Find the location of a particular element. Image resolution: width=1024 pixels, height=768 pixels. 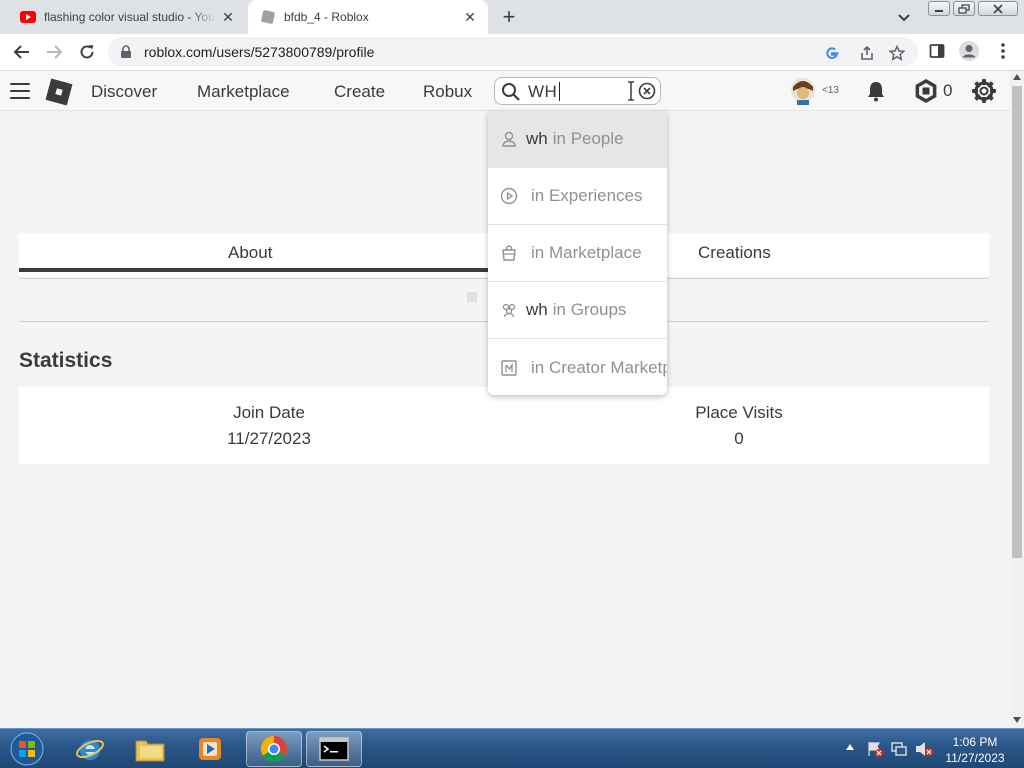

suggestion-location: in Groups is located at coordinates (589, 309).